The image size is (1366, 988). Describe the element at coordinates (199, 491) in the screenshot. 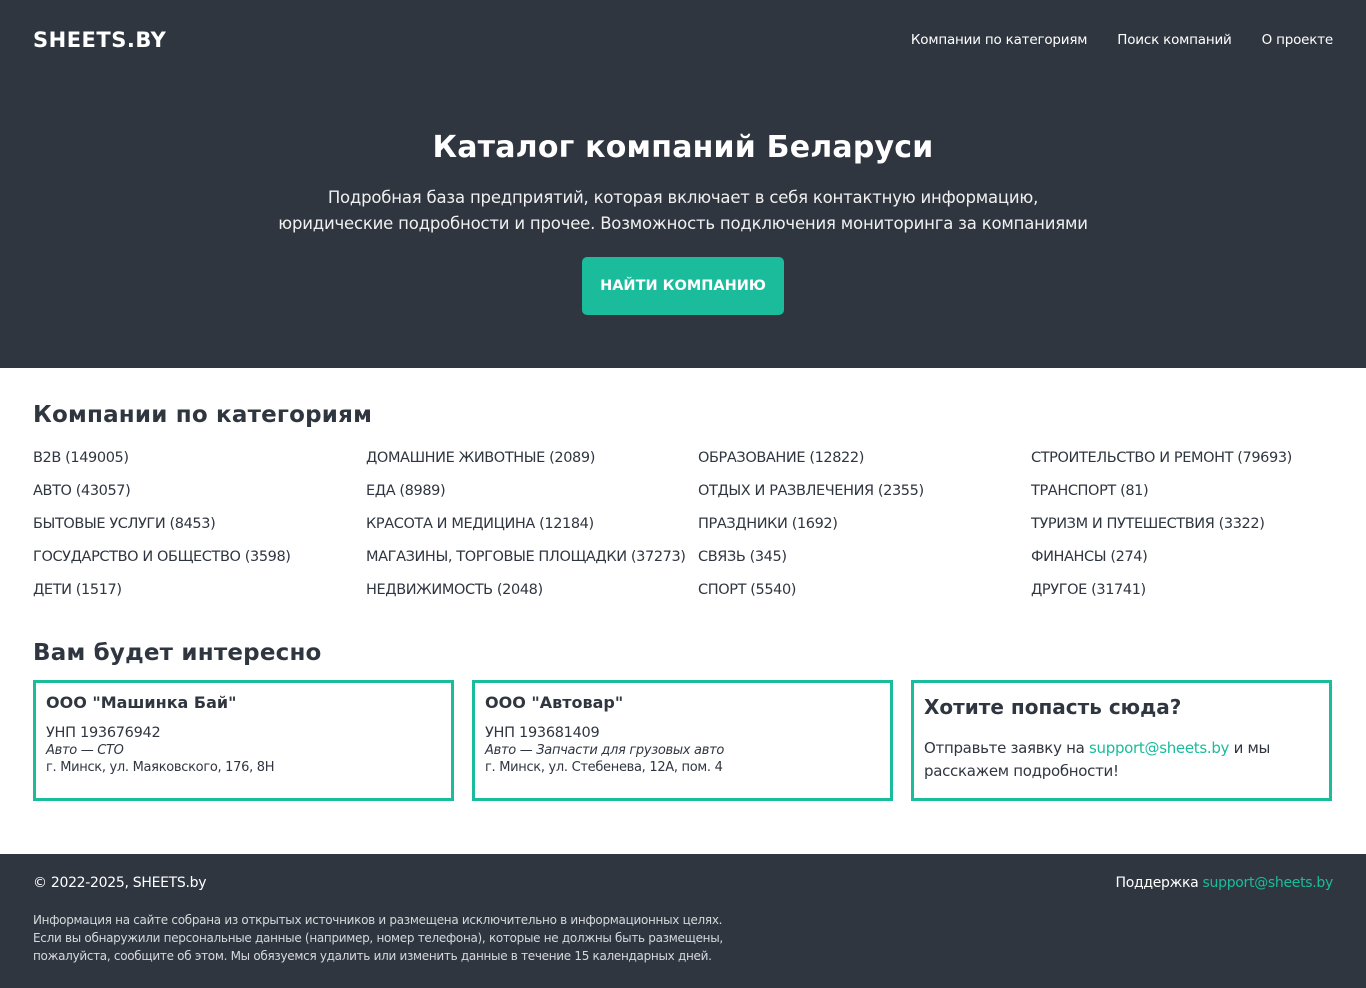

I see `category-link-auto: АВТО (43057)` at that location.